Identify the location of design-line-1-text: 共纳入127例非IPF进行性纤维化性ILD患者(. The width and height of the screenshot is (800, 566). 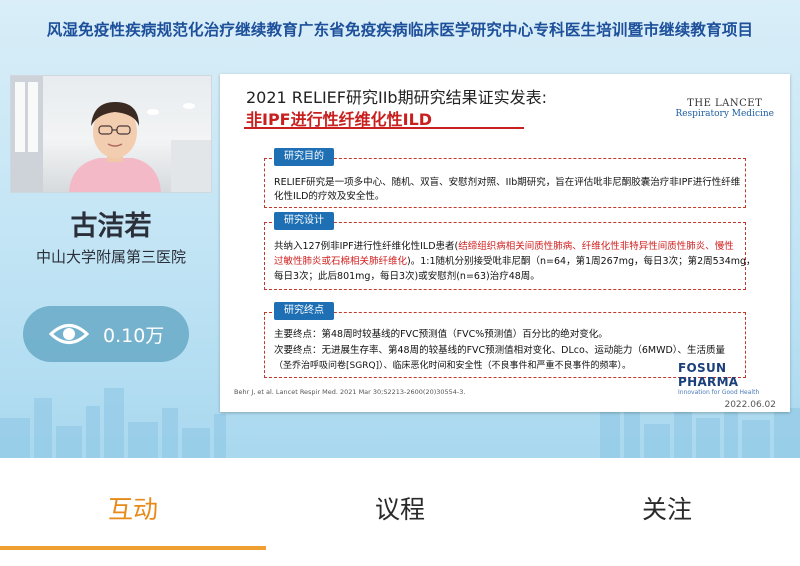
(366, 246).